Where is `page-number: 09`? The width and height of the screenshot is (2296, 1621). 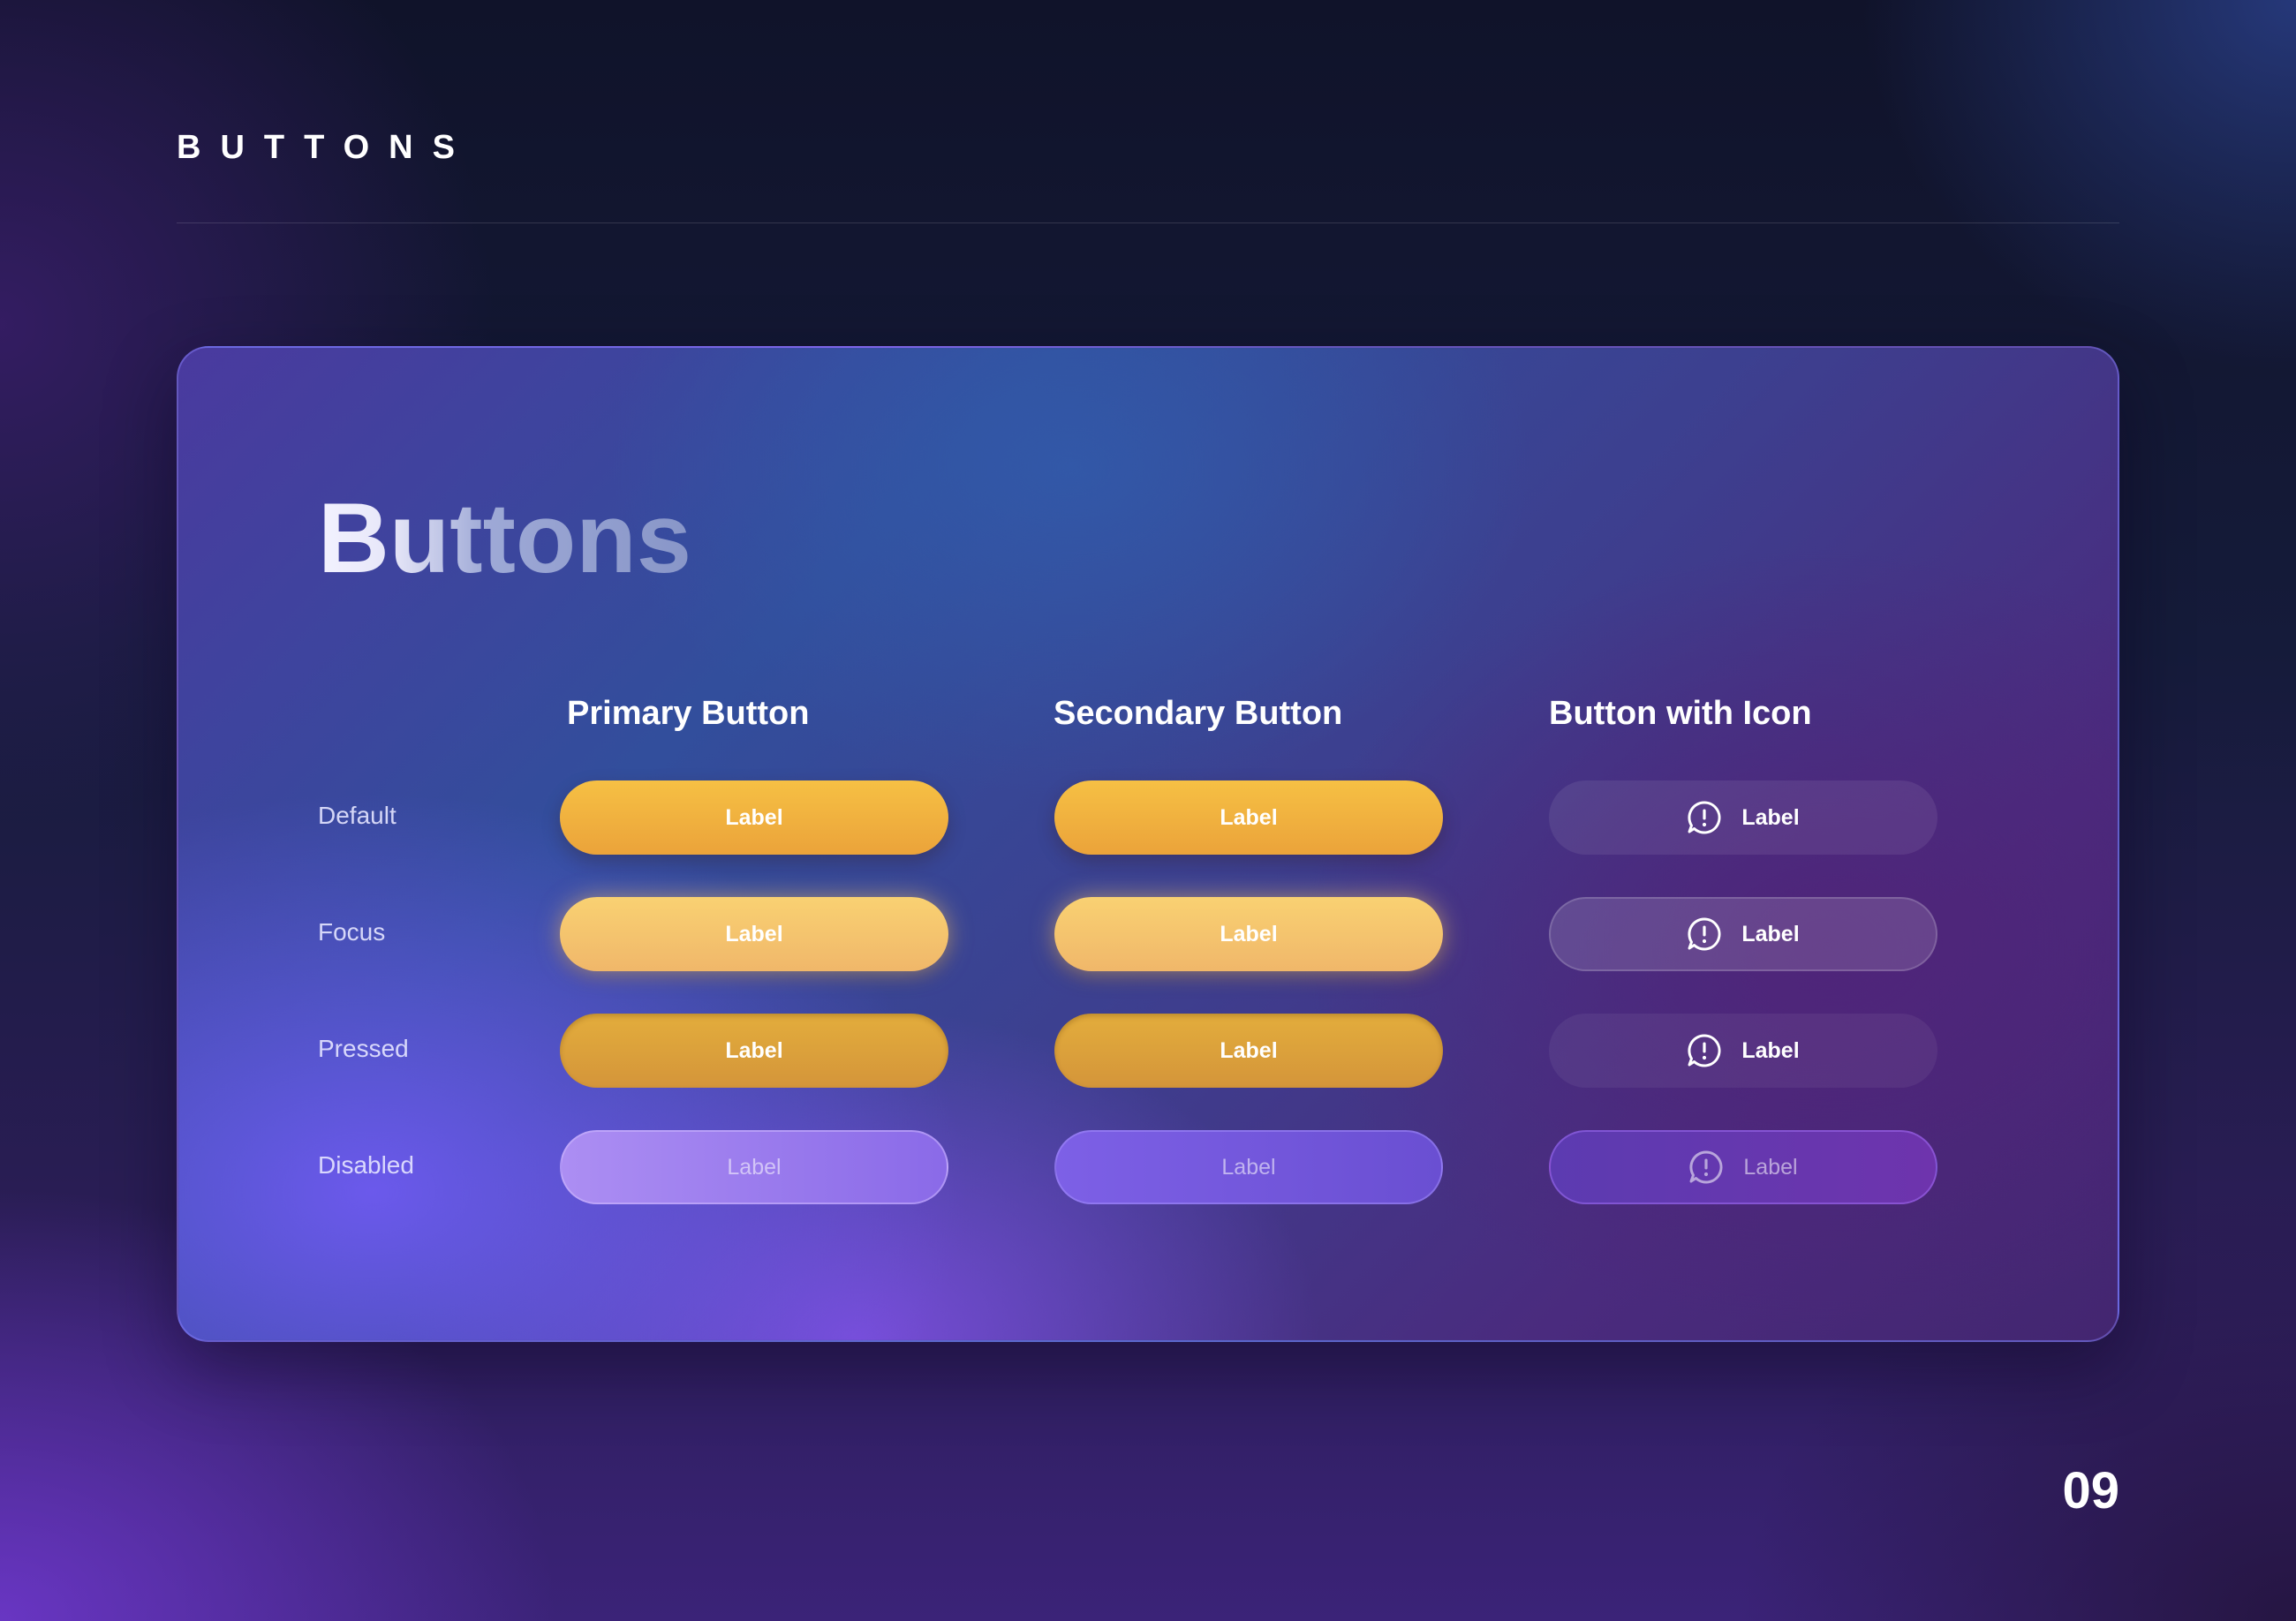
page-number: 09 is located at coordinates (2090, 1490).